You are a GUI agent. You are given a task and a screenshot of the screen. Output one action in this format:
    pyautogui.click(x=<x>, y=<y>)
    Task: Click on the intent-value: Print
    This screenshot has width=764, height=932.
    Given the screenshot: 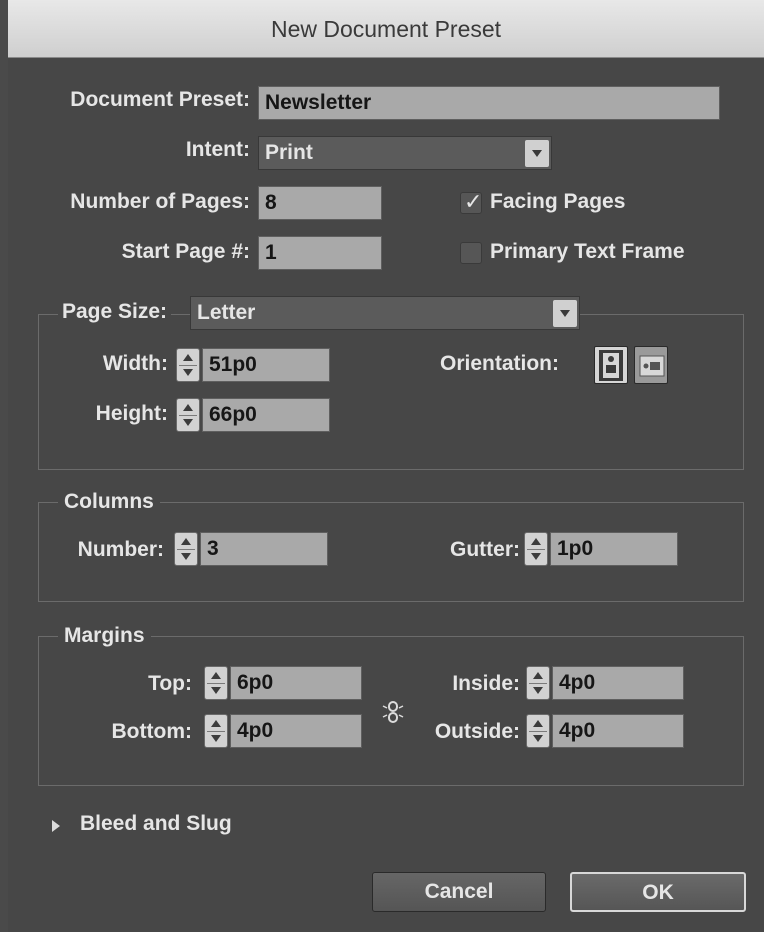 What is the action you would take?
    pyautogui.click(x=289, y=152)
    